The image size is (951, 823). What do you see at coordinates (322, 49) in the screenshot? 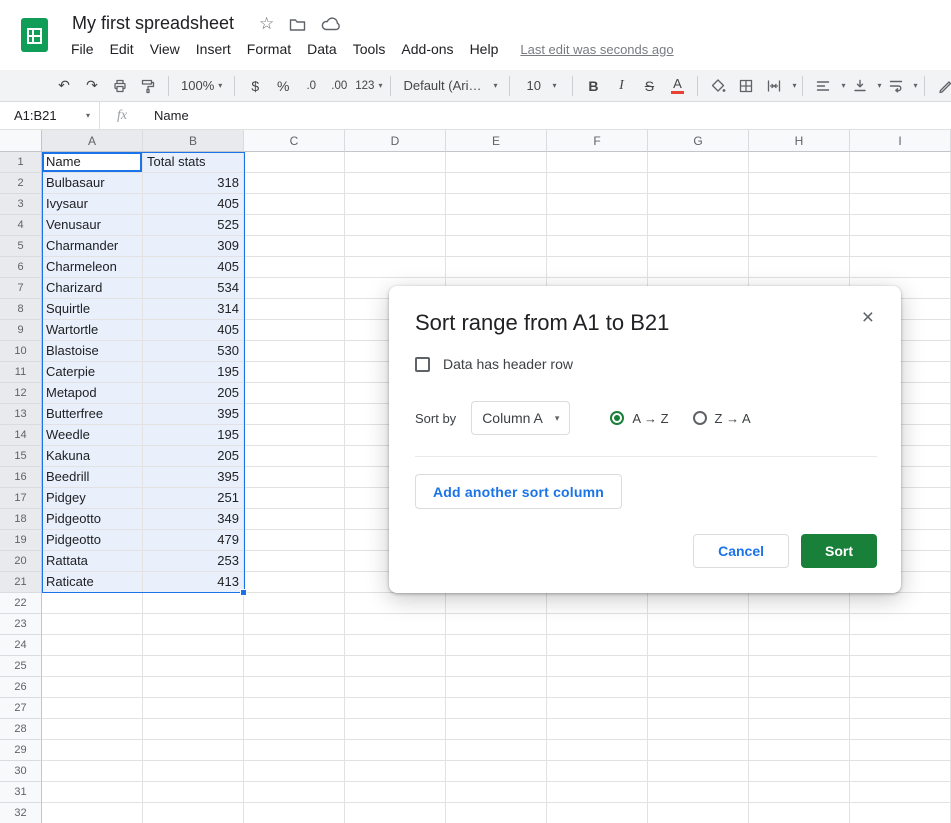
I see `menu-data: Data` at bounding box center [322, 49].